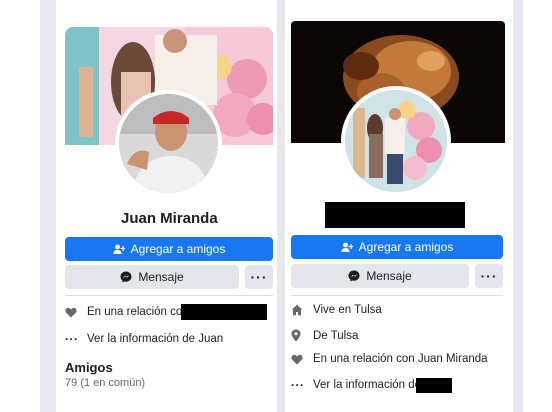 Image resolution: width=552 pixels, height=412 pixels. Describe the element at coordinates (300, 310) in the screenshot. I see `house-icon` at that location.